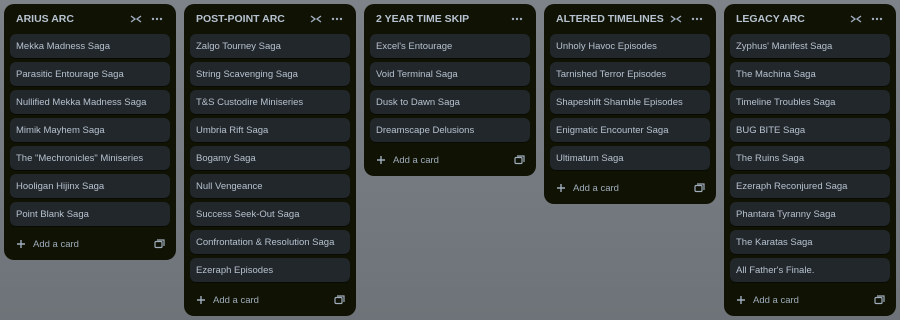  Describe the element at coordinates (270, 46) in the screenshot. I see `card: Zalgo Tourney Saga` at that location.